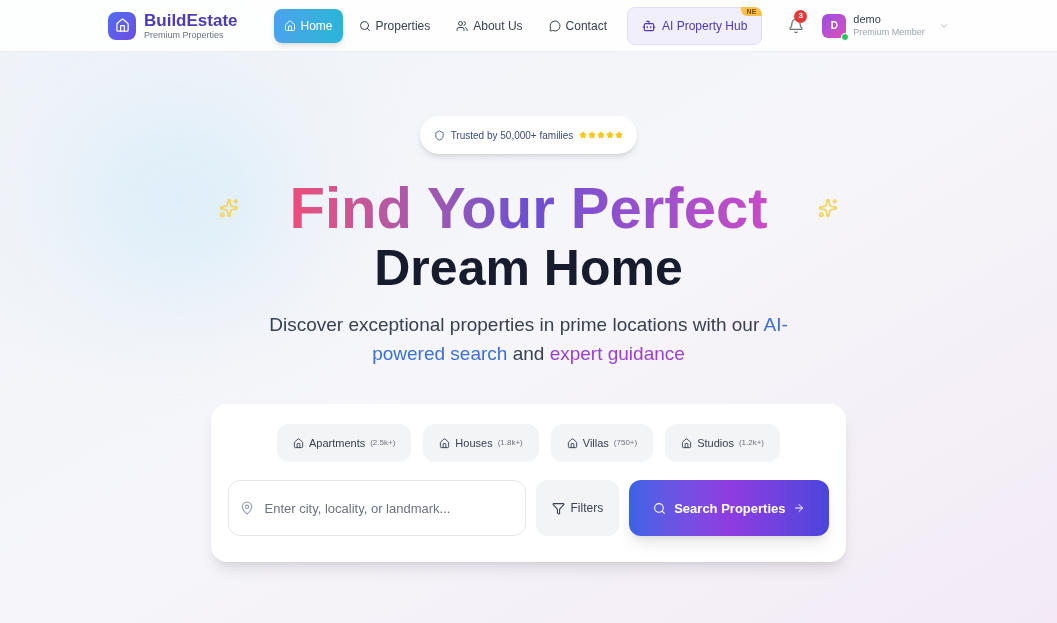 The image size is (1057, 623). What do you see at coordinates (648, 25) in the screenshot?
I see `robot-icon` at bounding box center [648, 25].